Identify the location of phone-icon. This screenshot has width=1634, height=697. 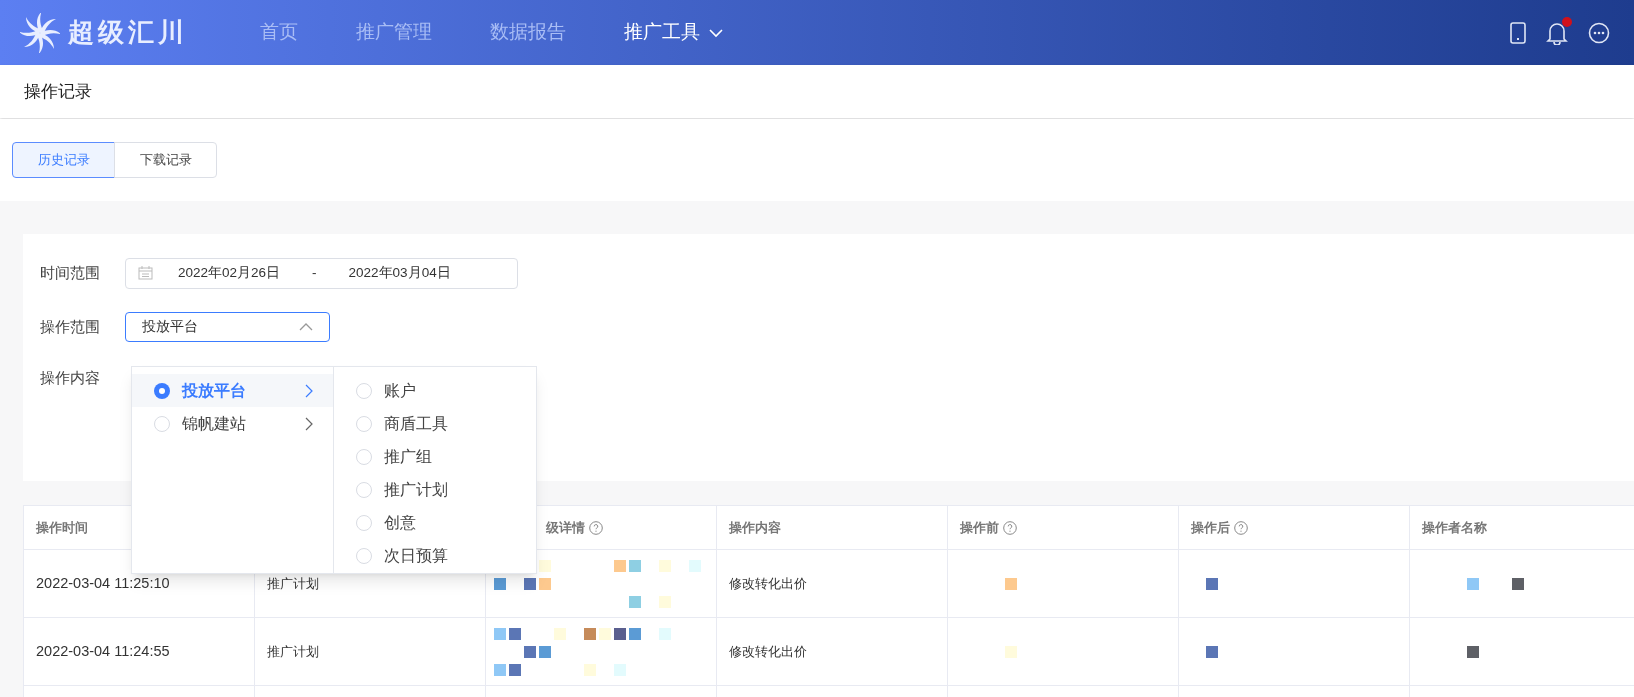
(1518, 32).